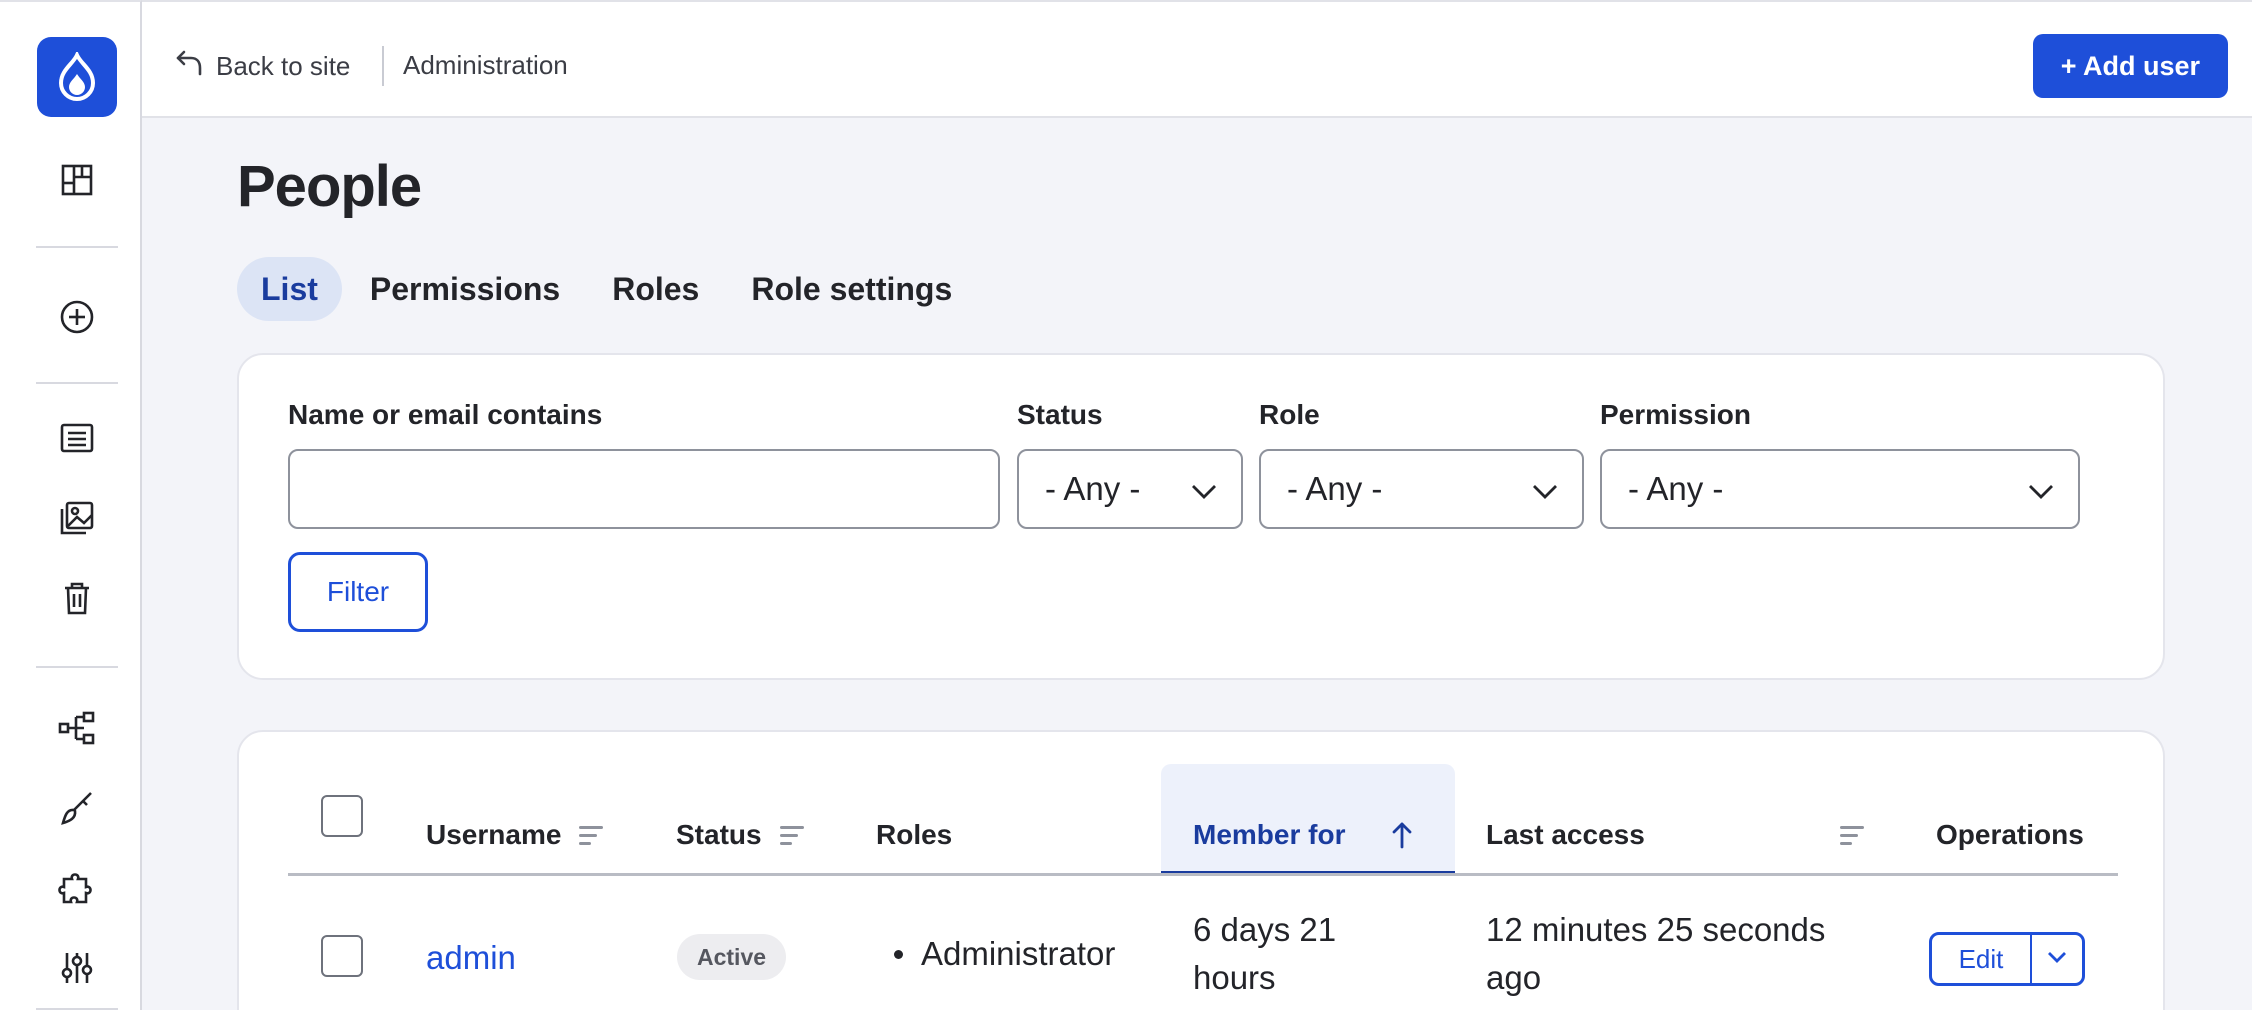 Image resolution: width=2252 pixels, height=1010 pixels. I want to click on operations-dropbutton: Edit, so click(2007, 959).